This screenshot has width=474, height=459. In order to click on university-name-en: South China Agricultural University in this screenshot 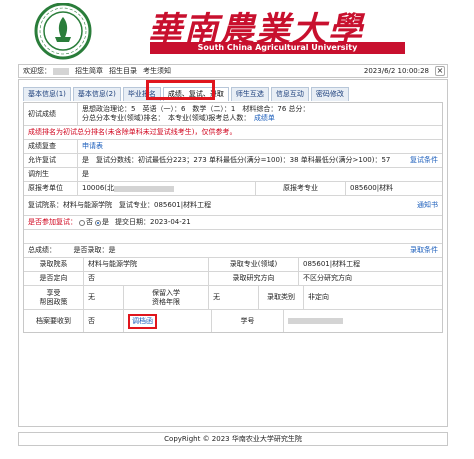, I will do `click(277, 48)`.